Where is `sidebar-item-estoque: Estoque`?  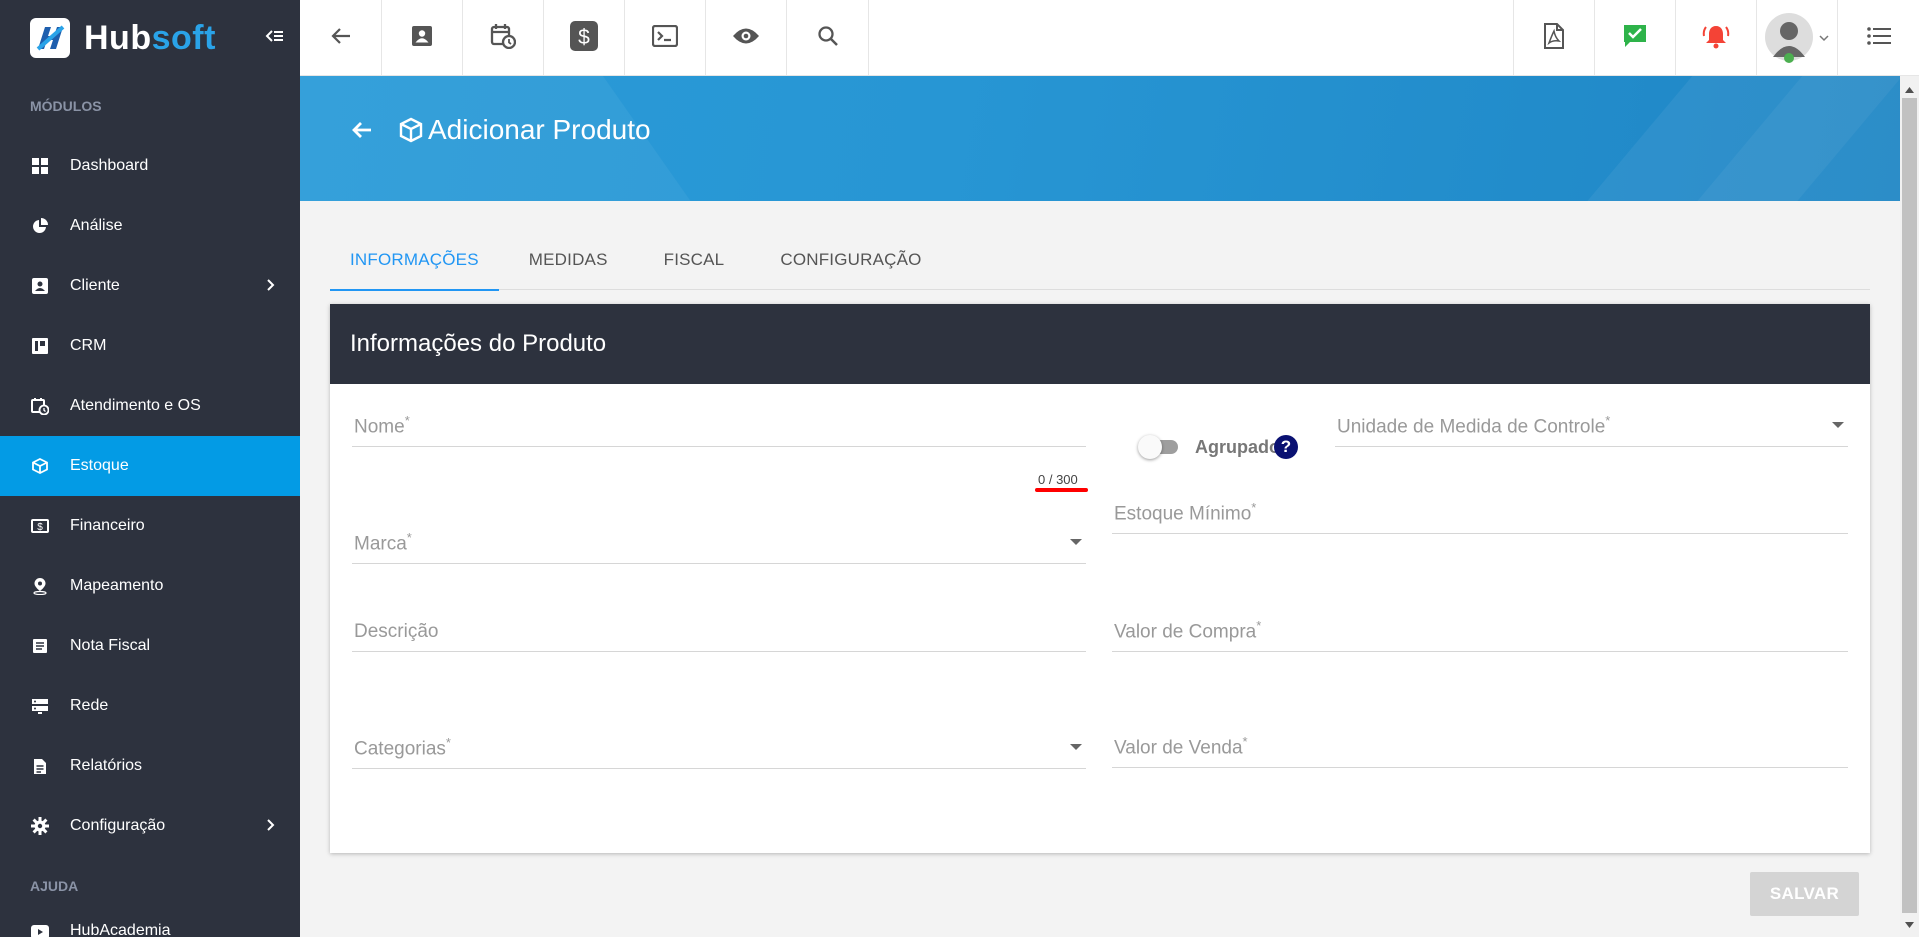
sidebar-item-estoque: Estoque is located at coordinates (150, 466).